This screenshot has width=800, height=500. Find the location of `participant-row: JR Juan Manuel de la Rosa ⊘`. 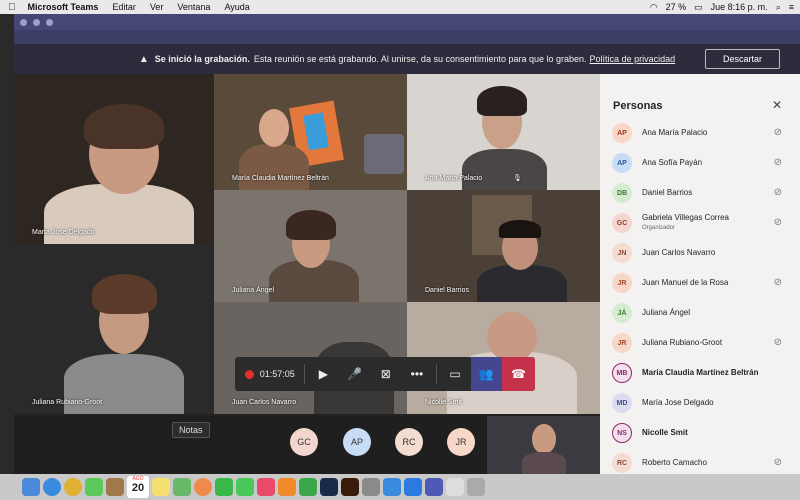

participant-row: JR Juan Manuel de la Rosa ⊘ is located at coordinates (700, 283).